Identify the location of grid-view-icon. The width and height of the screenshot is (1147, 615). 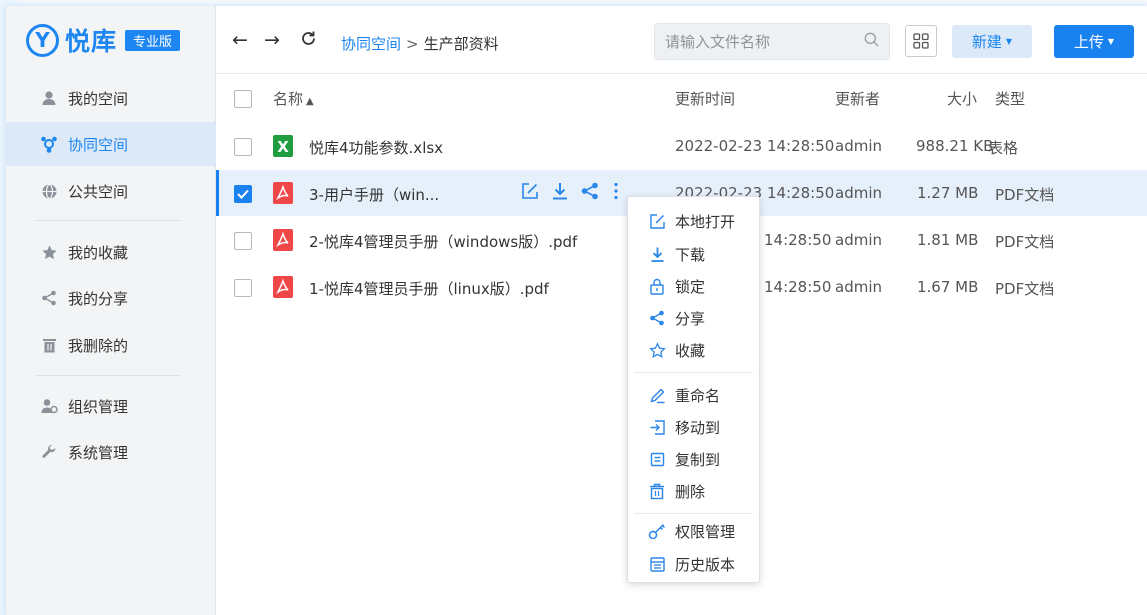
(921, 41).